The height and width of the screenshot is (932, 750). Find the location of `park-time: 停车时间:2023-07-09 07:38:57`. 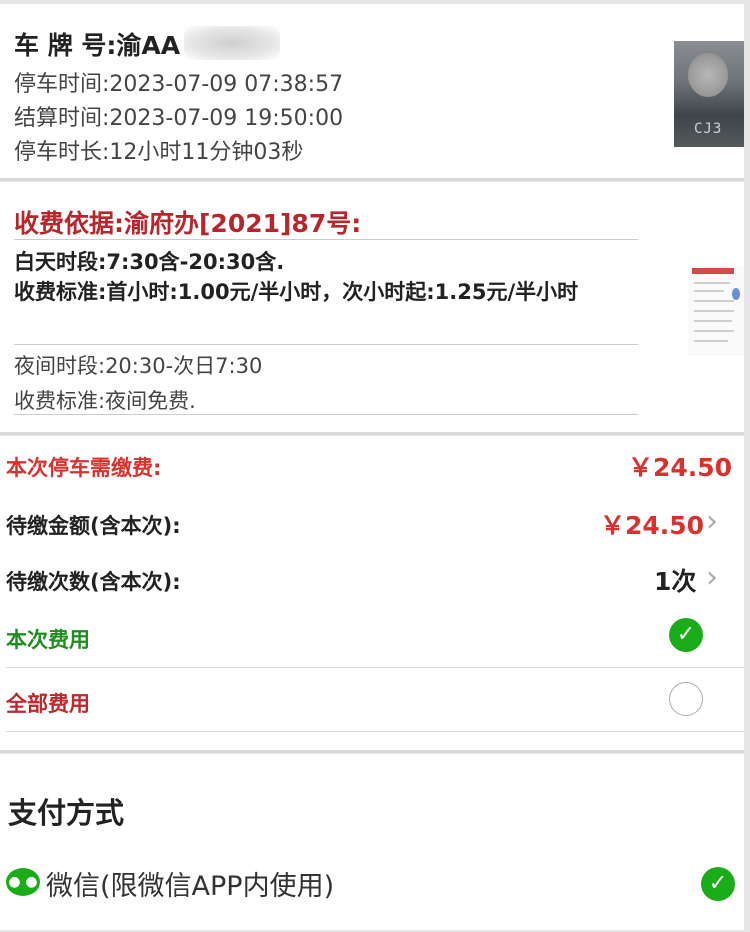

park-time: 停车时间:2023-07-09 07:38:57 is located at coordinates (179, 84).